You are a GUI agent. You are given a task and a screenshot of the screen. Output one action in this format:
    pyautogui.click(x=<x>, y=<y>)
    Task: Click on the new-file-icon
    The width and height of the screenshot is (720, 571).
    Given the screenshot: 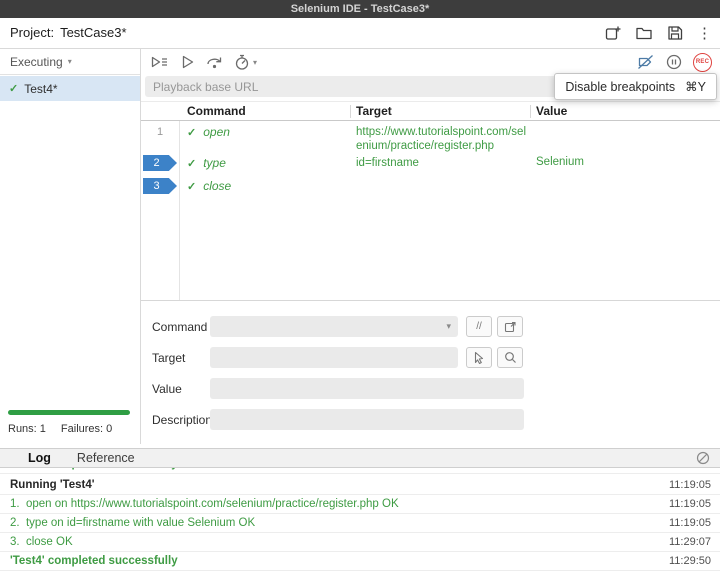 What is the action you would take?
    pyautogui.click(x=613, y=33)
    